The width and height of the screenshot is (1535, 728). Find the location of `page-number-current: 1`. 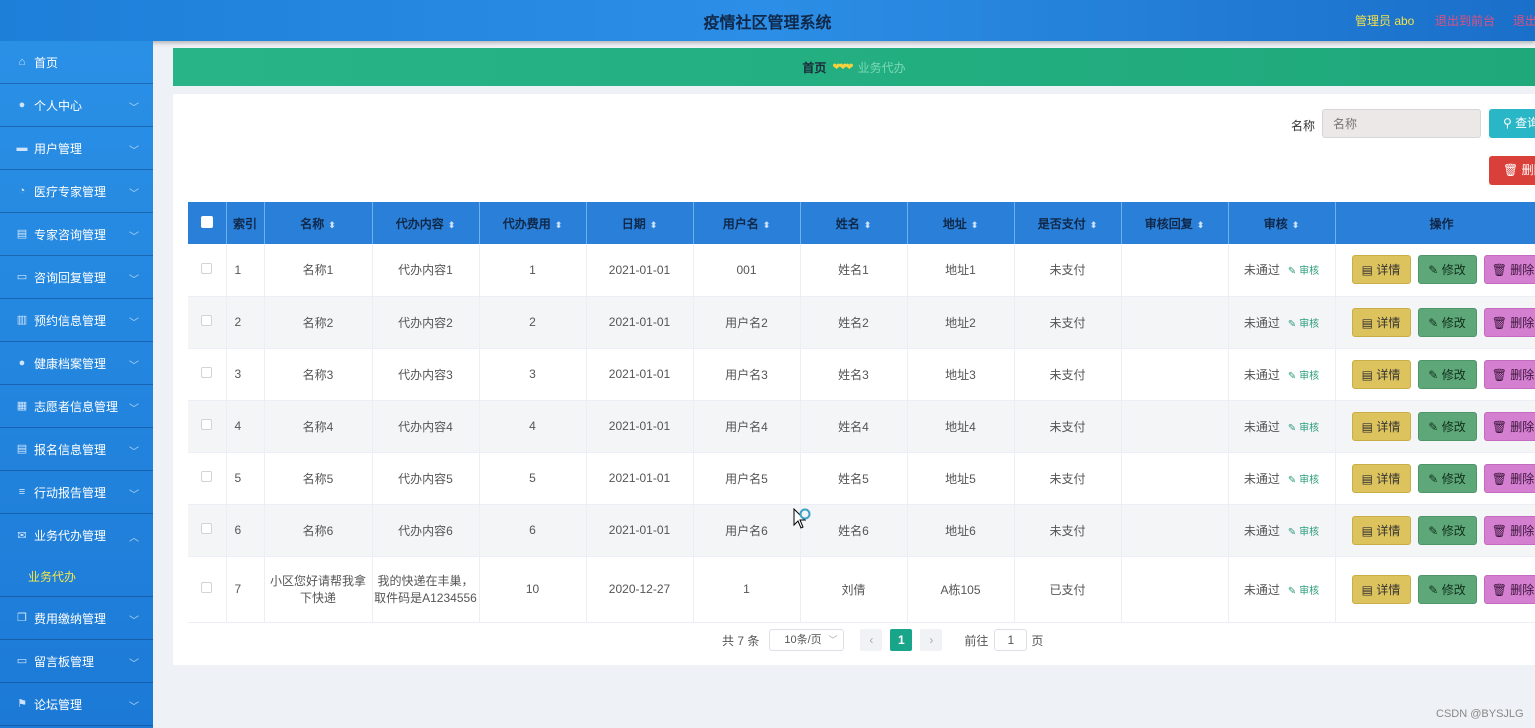

page-number-current: 1 is located at coordinates (901, 640).